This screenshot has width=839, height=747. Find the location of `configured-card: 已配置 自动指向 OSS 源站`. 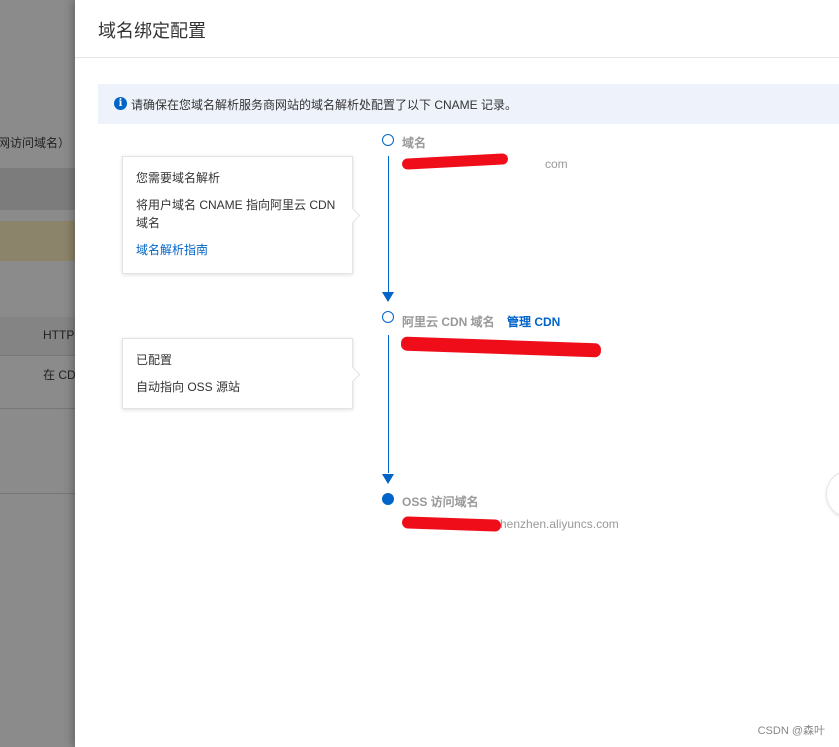

configured-card: 已配置 自动指向 OSS 源站 is located at coordinates (241, 373).